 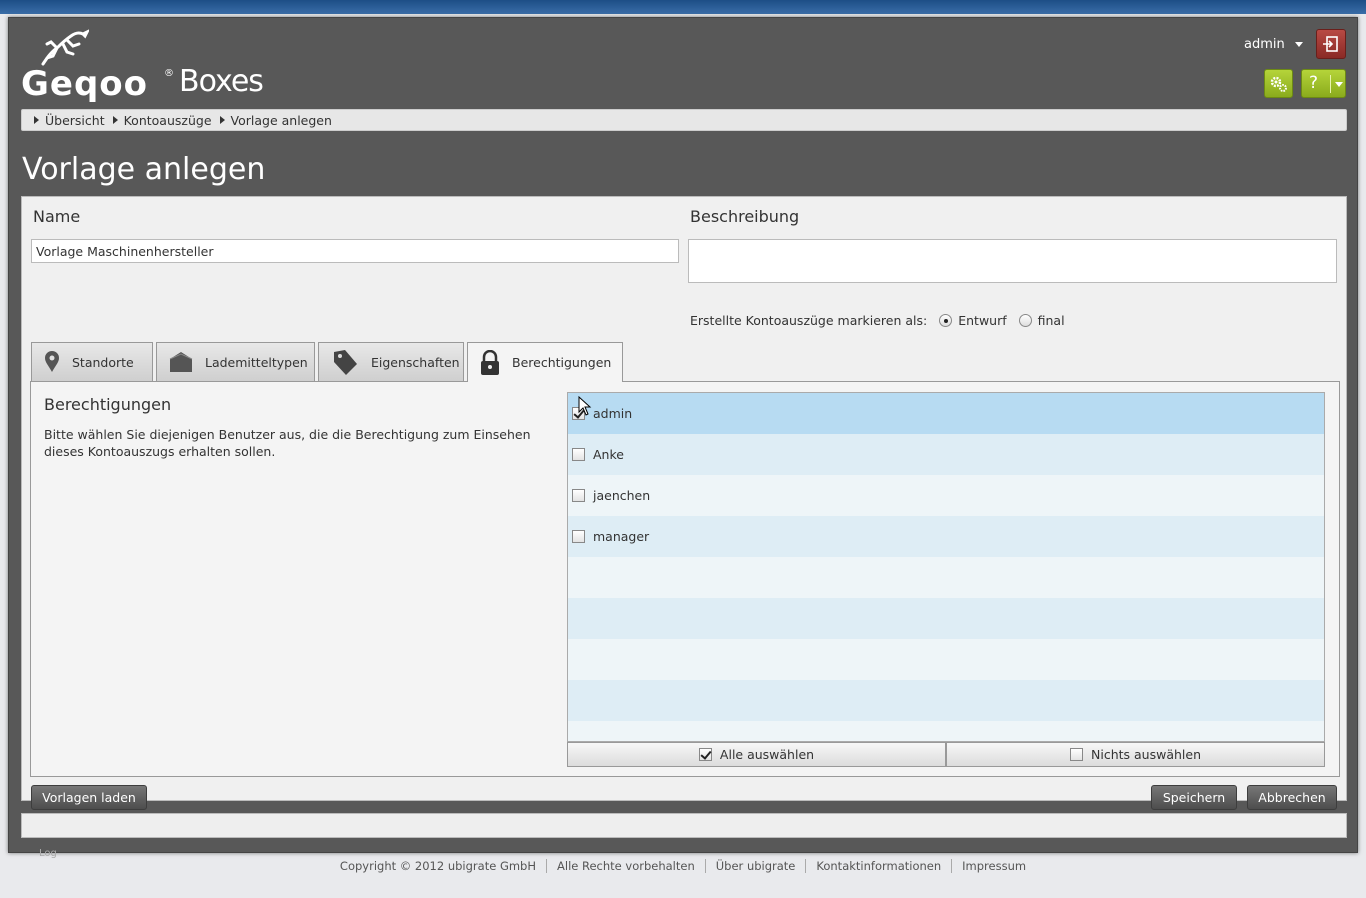 What do you see at coordinates (745, 216) in the screenshot?
I see `description-label: Beschreibung` at bounding box center [745, 216].